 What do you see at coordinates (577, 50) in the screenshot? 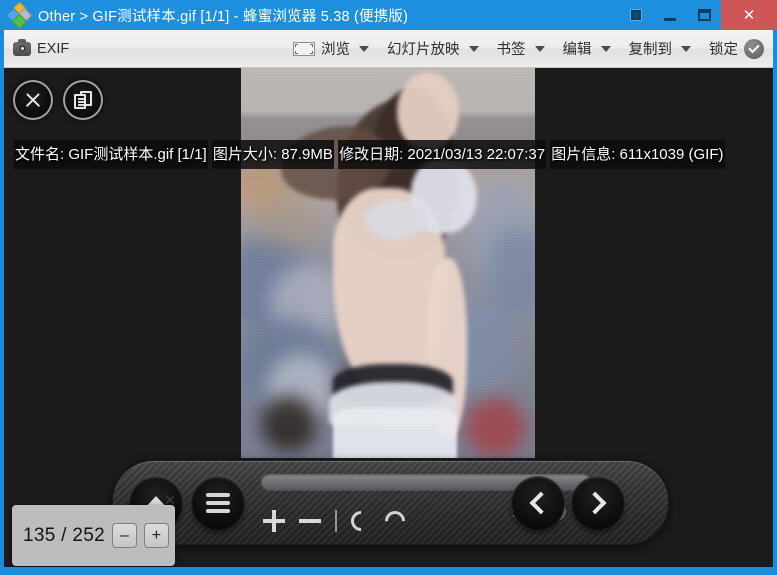
I see `toolbar-edit-label: 编辑` at bounding box center [577, 50].